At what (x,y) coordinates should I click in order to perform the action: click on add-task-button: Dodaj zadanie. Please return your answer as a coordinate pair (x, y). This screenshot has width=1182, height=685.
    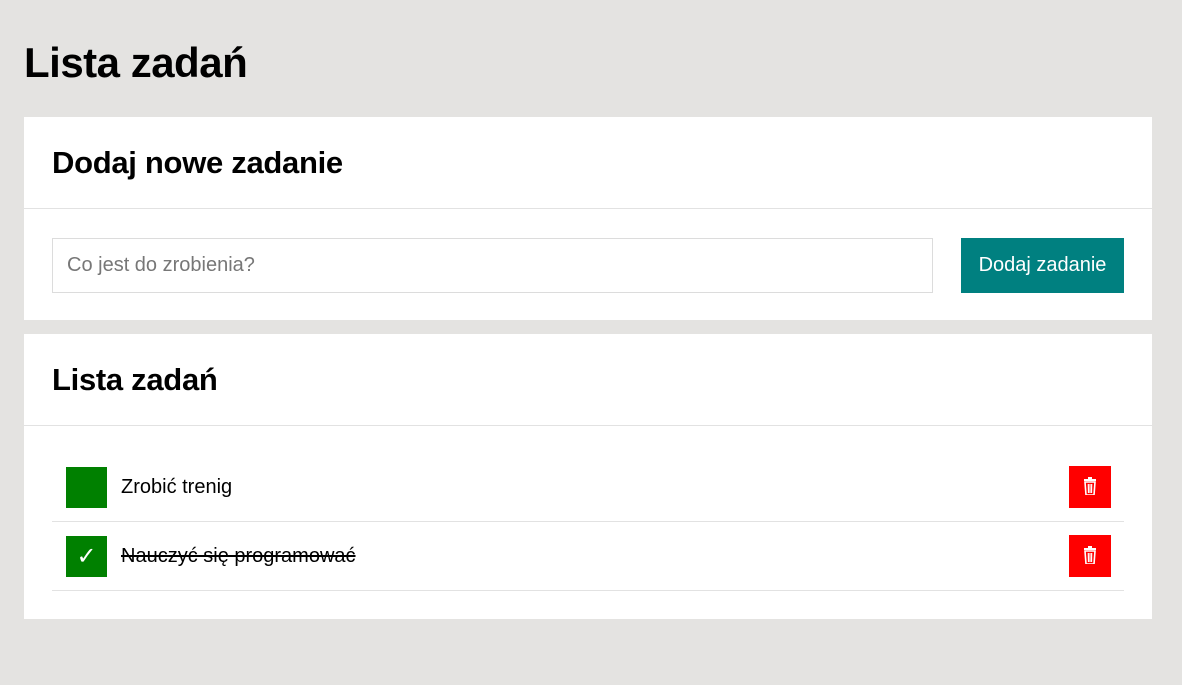
    Looking at the image, I should click on (1042, 265).